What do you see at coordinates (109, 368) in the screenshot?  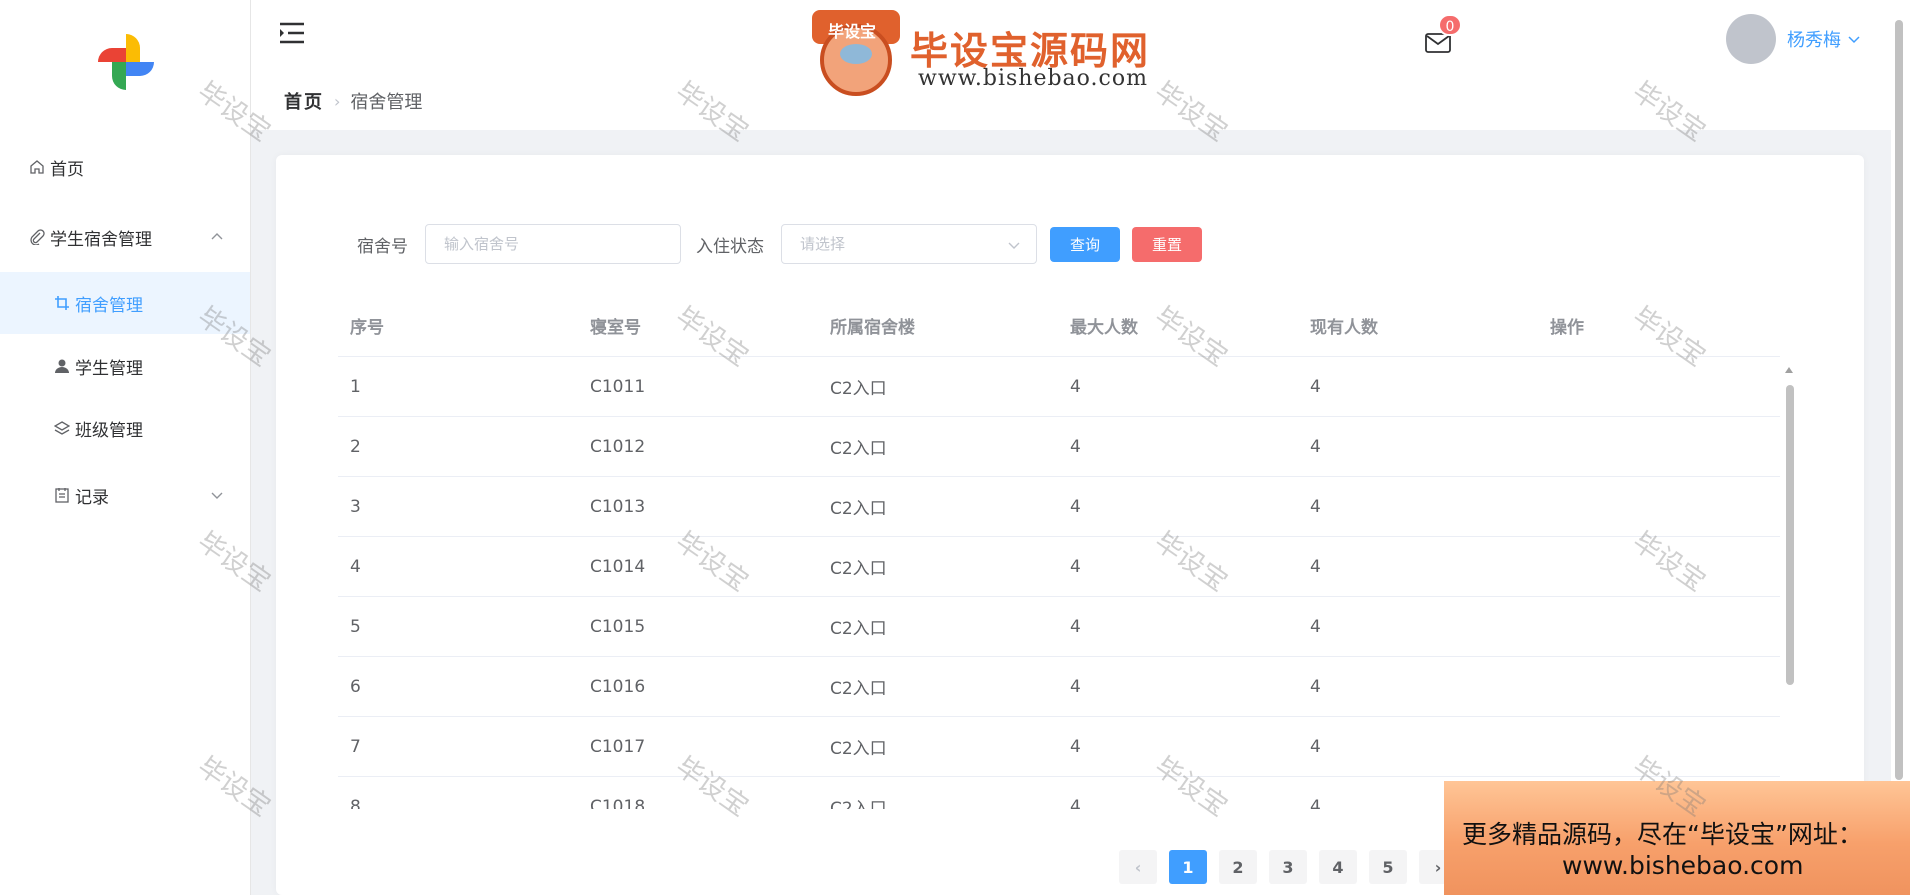 I see `sidebar-item-label: 学生管理` at bounding box center [109, 368].